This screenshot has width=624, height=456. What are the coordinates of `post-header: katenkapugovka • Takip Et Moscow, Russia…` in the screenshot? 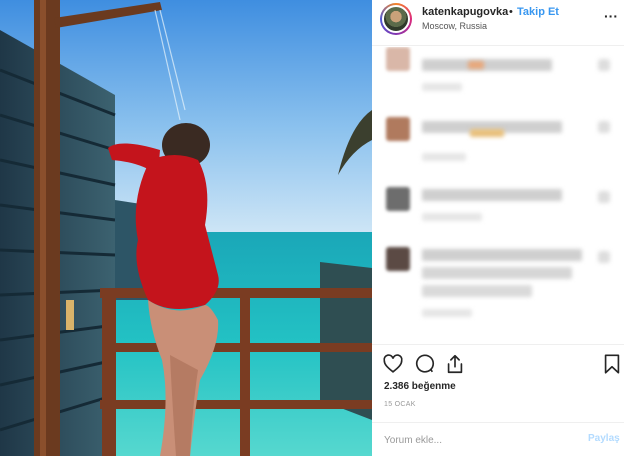 It's located at (498, 23).